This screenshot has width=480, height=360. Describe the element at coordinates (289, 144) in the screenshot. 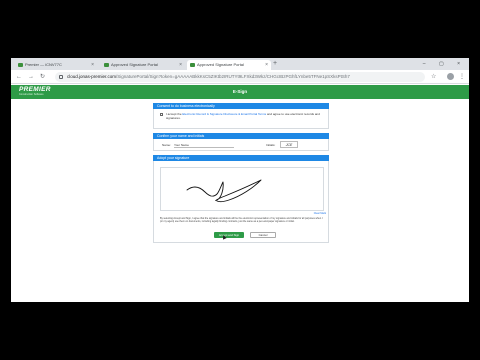

I see `initials-field: JCE` at that location.